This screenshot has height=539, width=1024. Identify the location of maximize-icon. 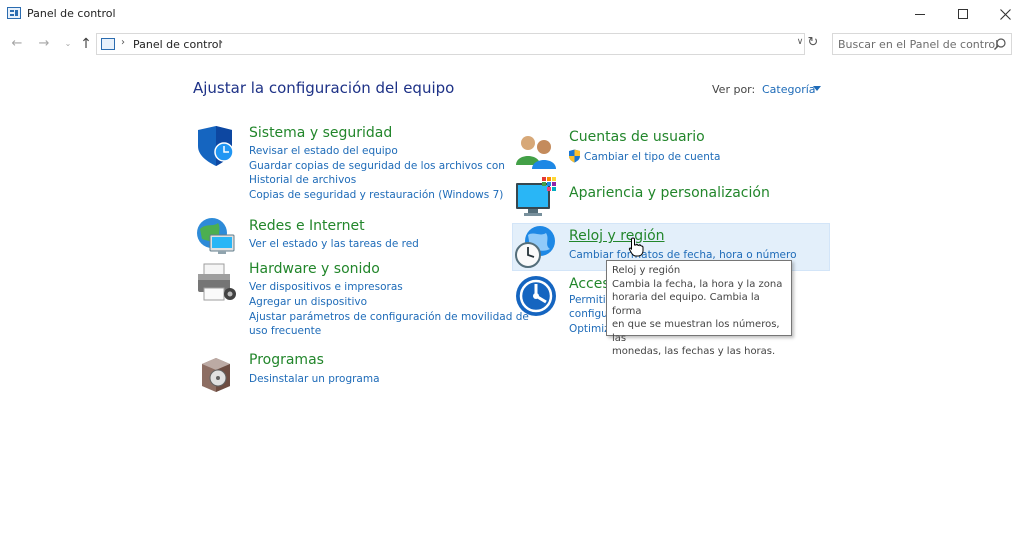
(963, 14).